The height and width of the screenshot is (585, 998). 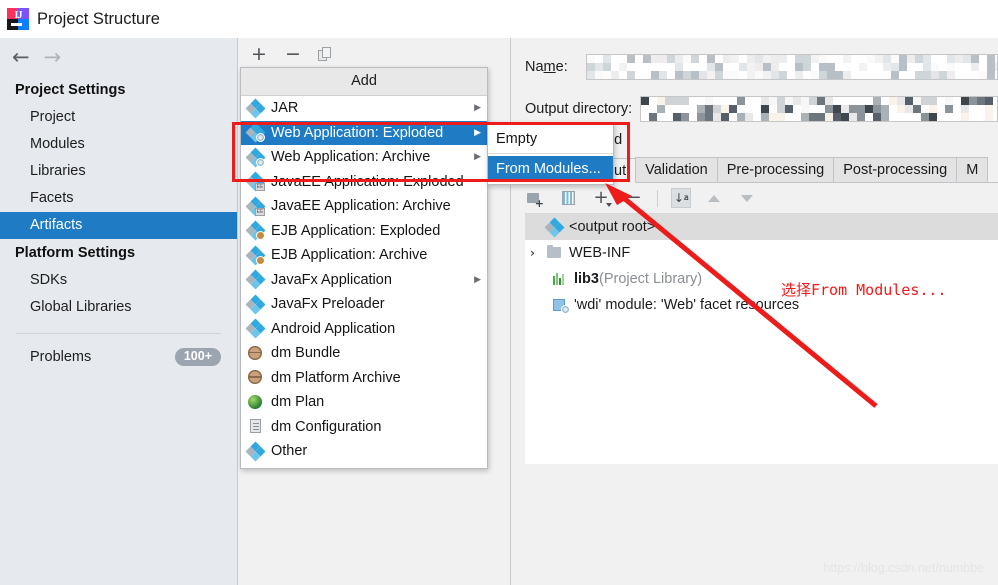 What do you see at coordinates (687, 305) in the screenshot?
I see `tree-row-label: 'wdi' module: 'Web' facet resources` at bounding box center [687, 305].